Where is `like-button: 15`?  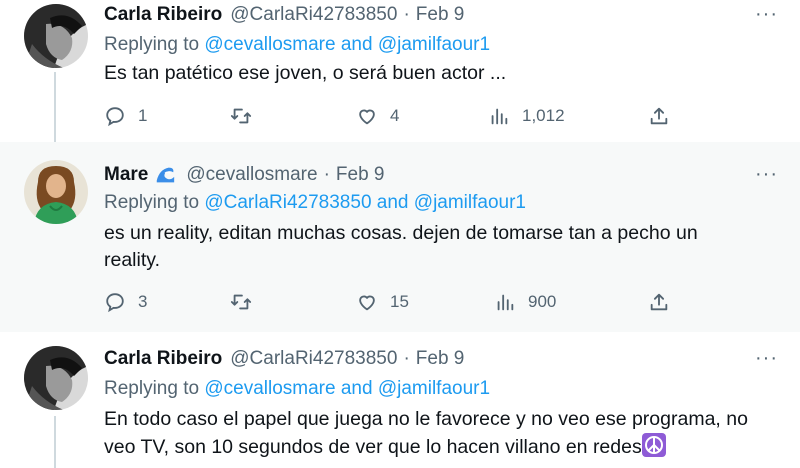 like-button: 15 is located at coordinates (382, 302).